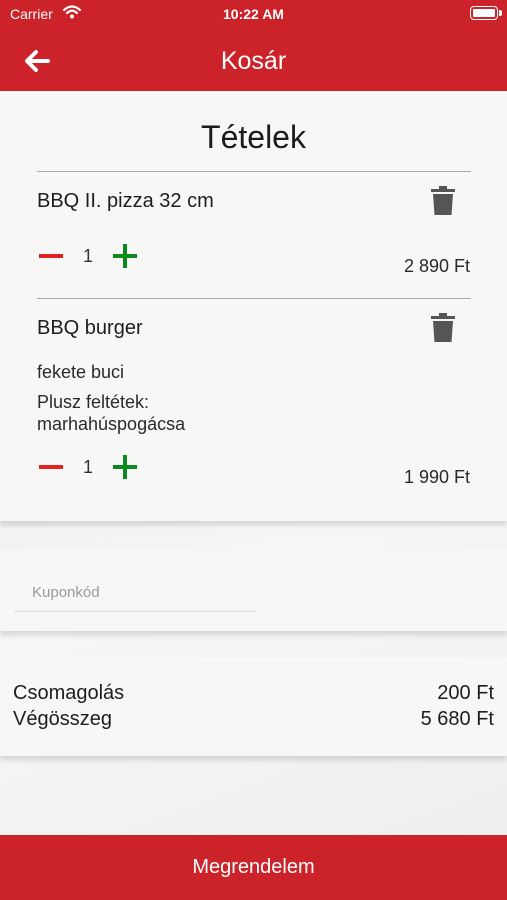 Image resolution: width=507 pixels, height=900 pixels. What do you see at coordinates (253, 706) in the screenshot?
I see `totals-card: Csomagolás 200 Ft Végösszeg 5 680 Ft` at bounding box center [253, 706].